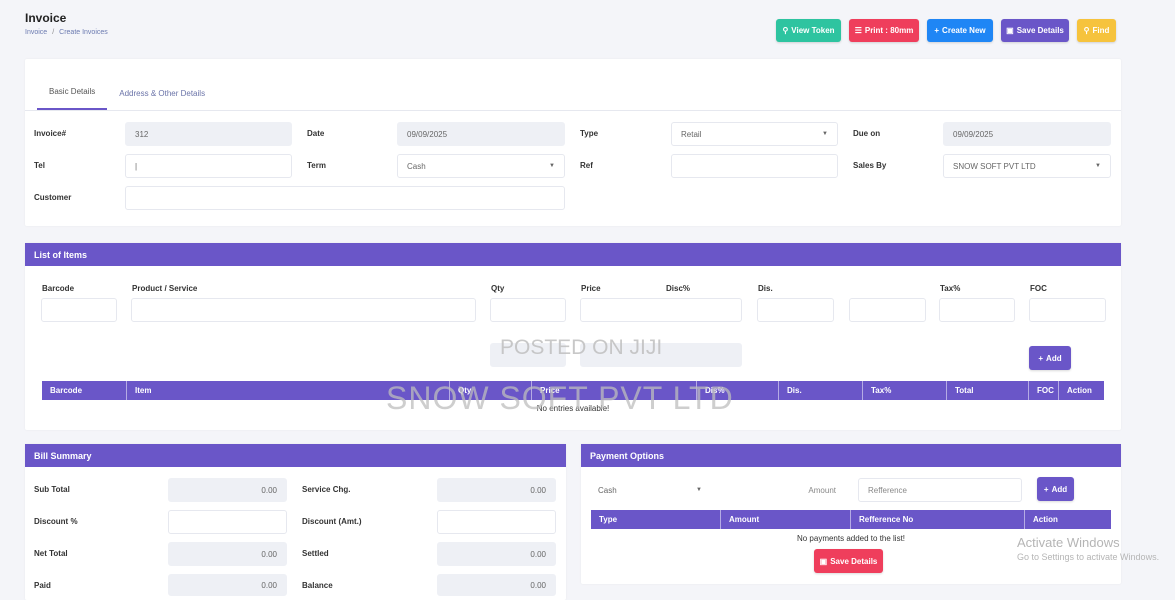 This screenshot has width=1175, height=600. I want to click on entry-price-input, so click(661, 310).